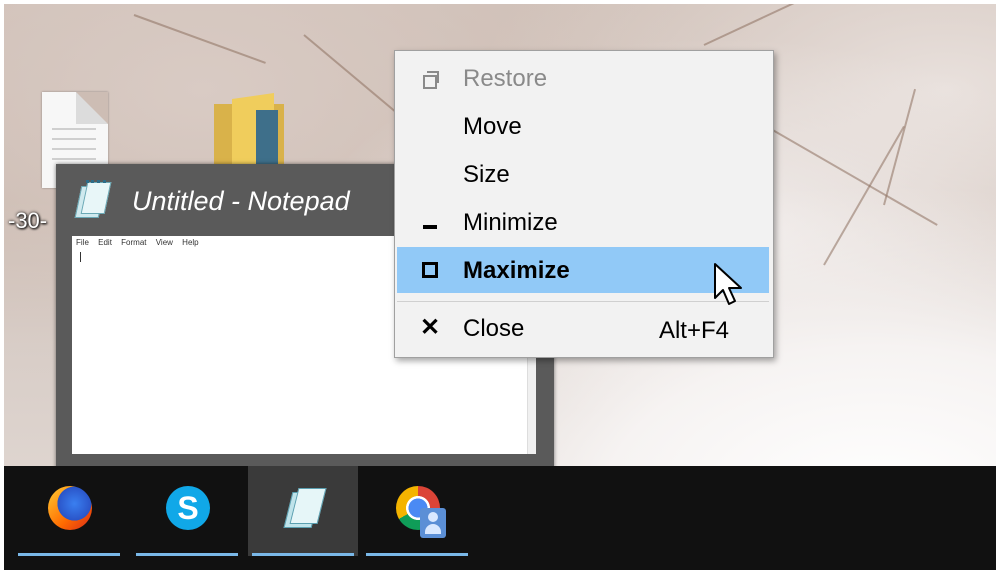 This screenshot has width=1000, height=575. Describe the element at coordinates (430, 327) in the screenshot. I see `close-icon: ✕` at that location.